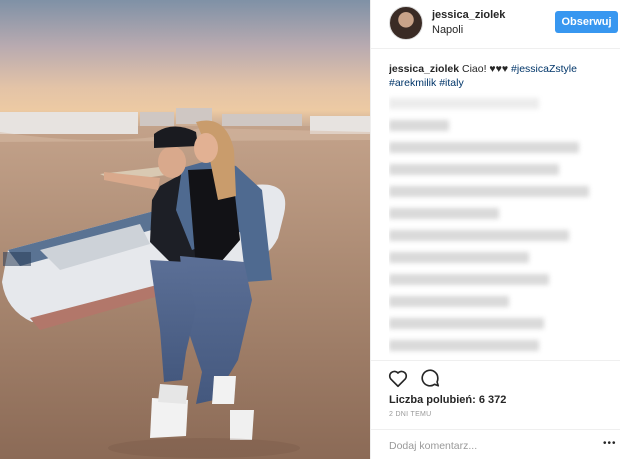 The width and height of the screenshot is (620, 462). Describe the element at coordinates (489, 446) in the screenshot. I see `comment-input` at that location.